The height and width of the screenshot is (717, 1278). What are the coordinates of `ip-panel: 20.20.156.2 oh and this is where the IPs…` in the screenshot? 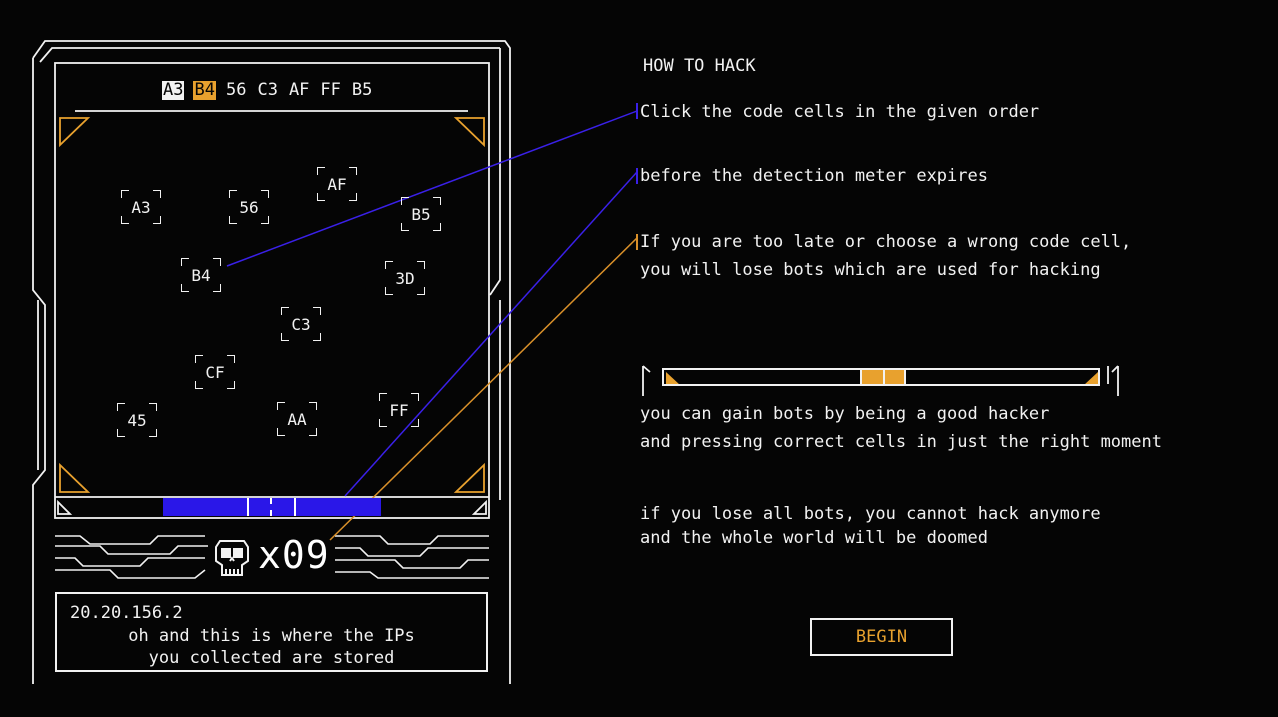 It's located at (271, 632).